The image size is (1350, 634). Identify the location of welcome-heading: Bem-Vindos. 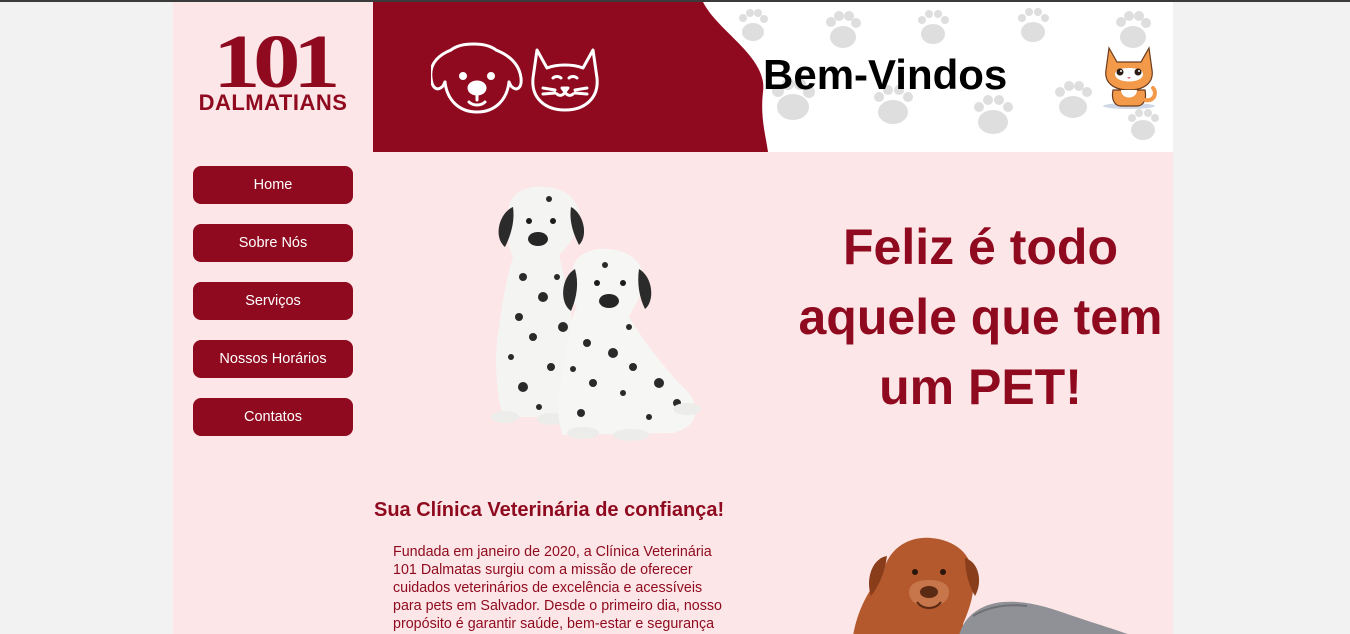
(885, 74).